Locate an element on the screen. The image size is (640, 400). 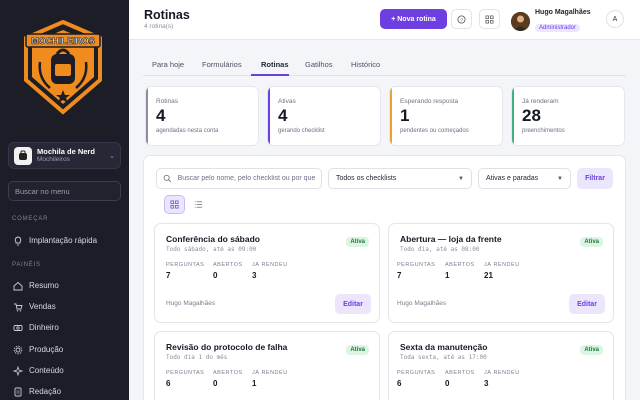
search-icon is located at coordinates (167, 178).